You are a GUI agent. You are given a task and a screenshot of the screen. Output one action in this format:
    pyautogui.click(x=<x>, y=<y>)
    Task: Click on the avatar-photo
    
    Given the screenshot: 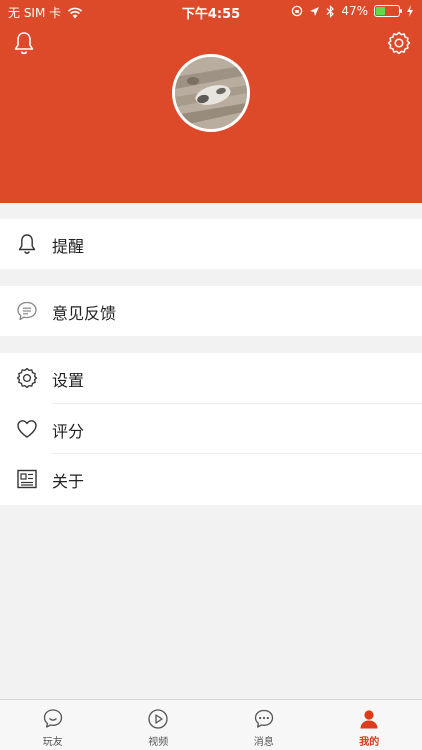 What is the action you would take?
    pyautogui.click(x=211, y=93)
    